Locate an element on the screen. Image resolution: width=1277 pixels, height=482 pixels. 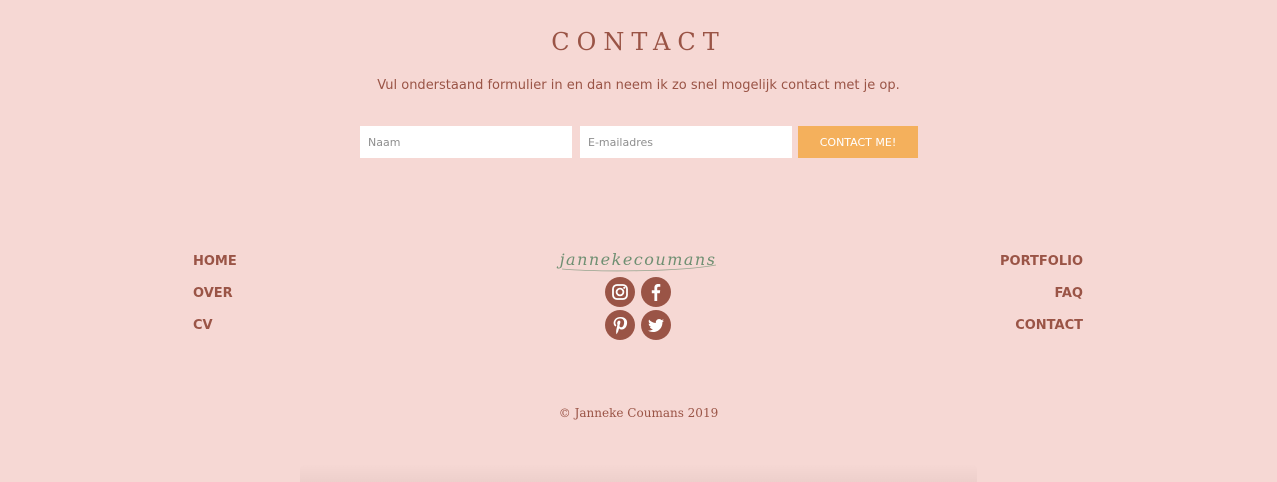
logo-text: jannekecoumans is located at coordinates (637, 259).